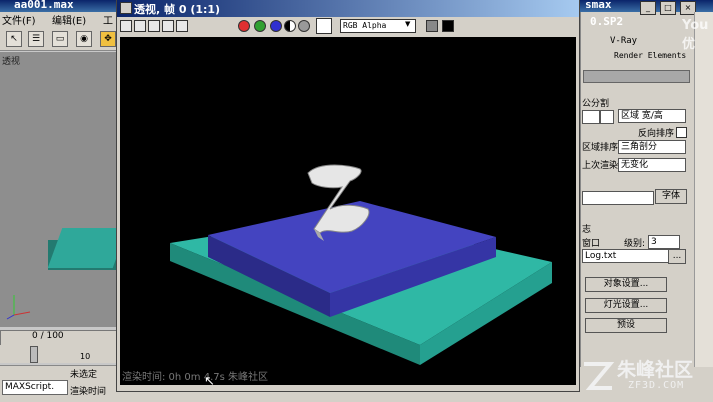 This screenshot has height=402, width=713. What do you see at coordinates (652, 165) in the screenshot?
I see `prev-render-select: 无变化` at bounding box center [652, 165].